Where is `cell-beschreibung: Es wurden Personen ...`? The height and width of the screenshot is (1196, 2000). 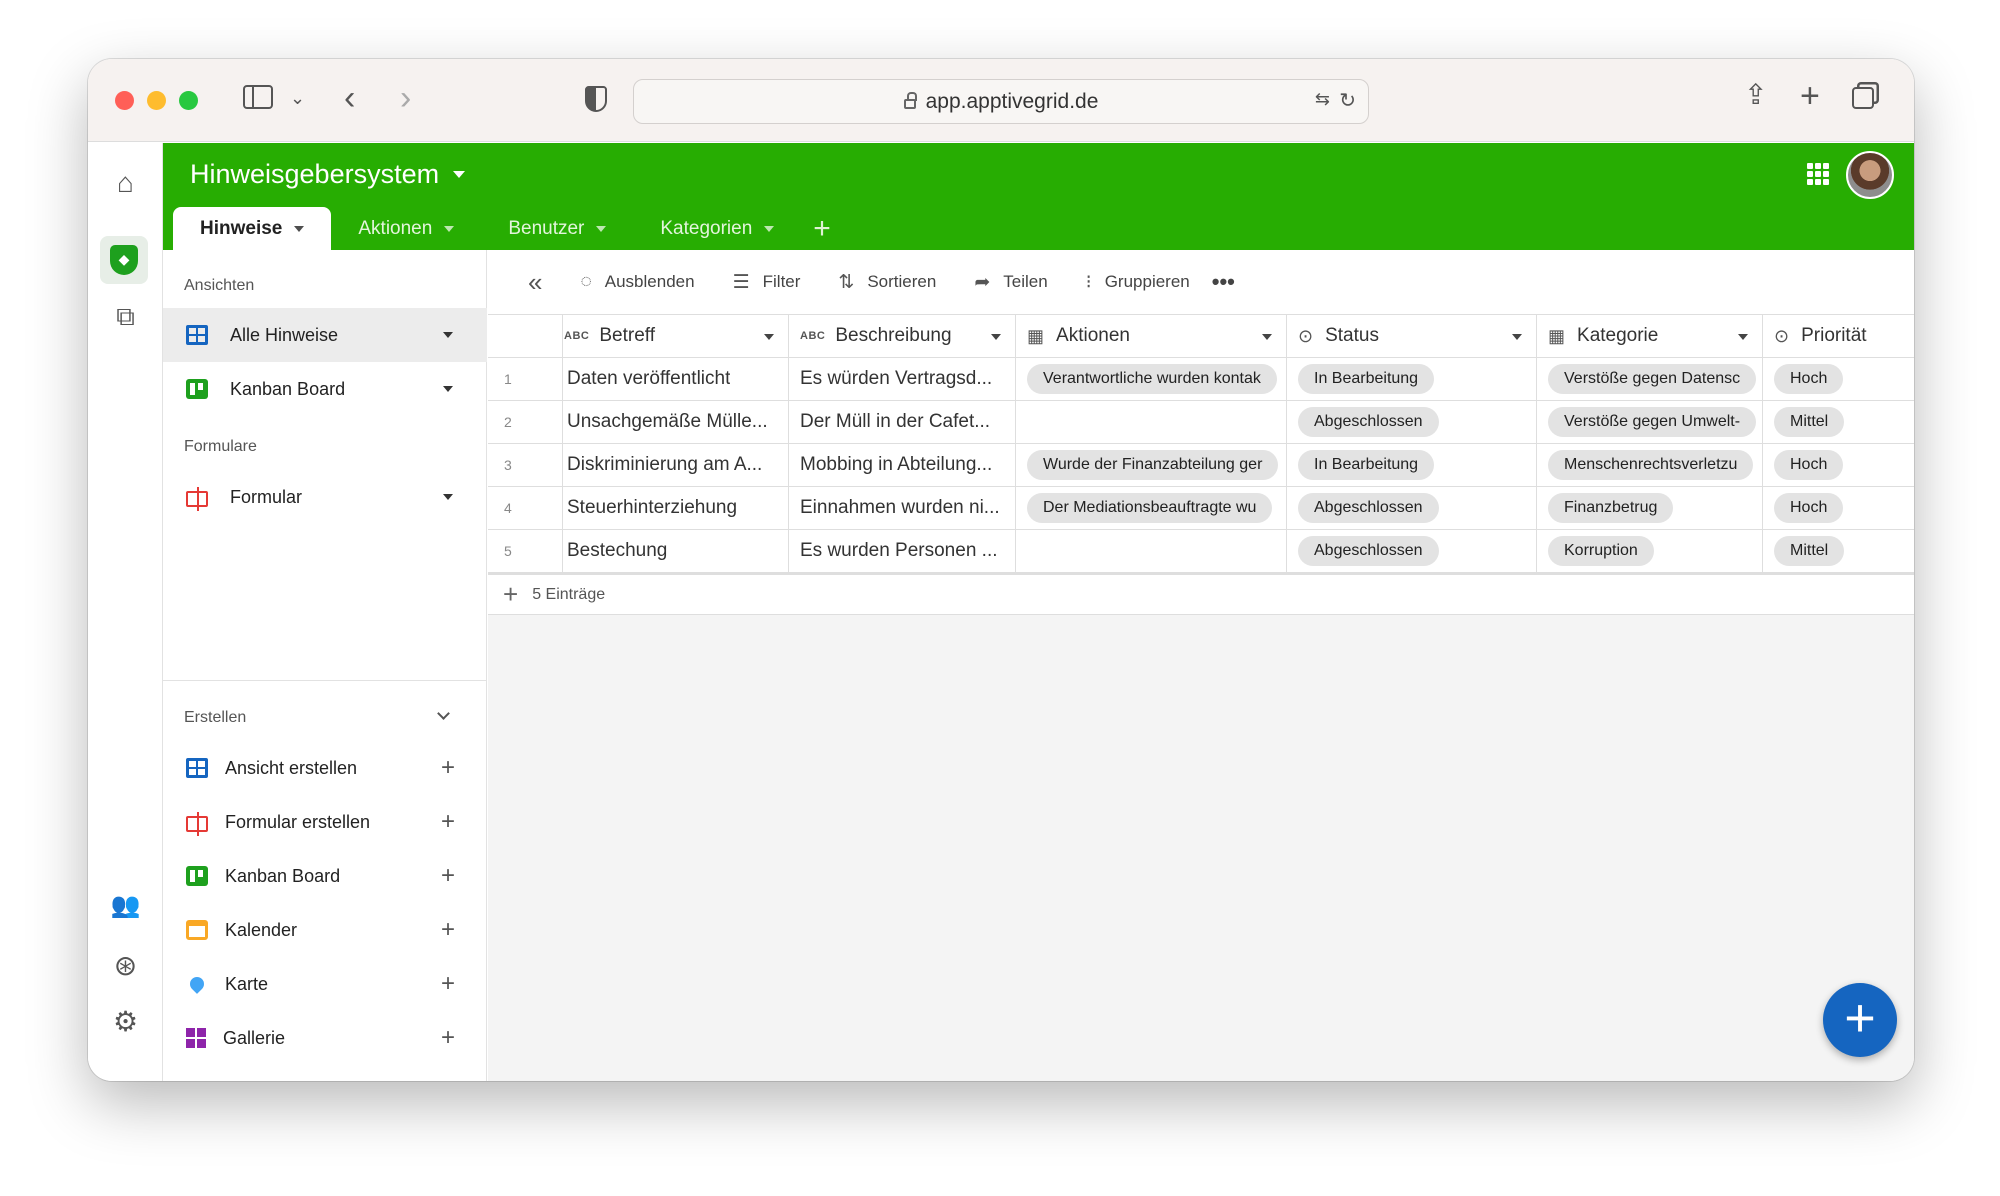
cell-beschreibung: Es wurden Personen ... is located at coordinates (902, 551).